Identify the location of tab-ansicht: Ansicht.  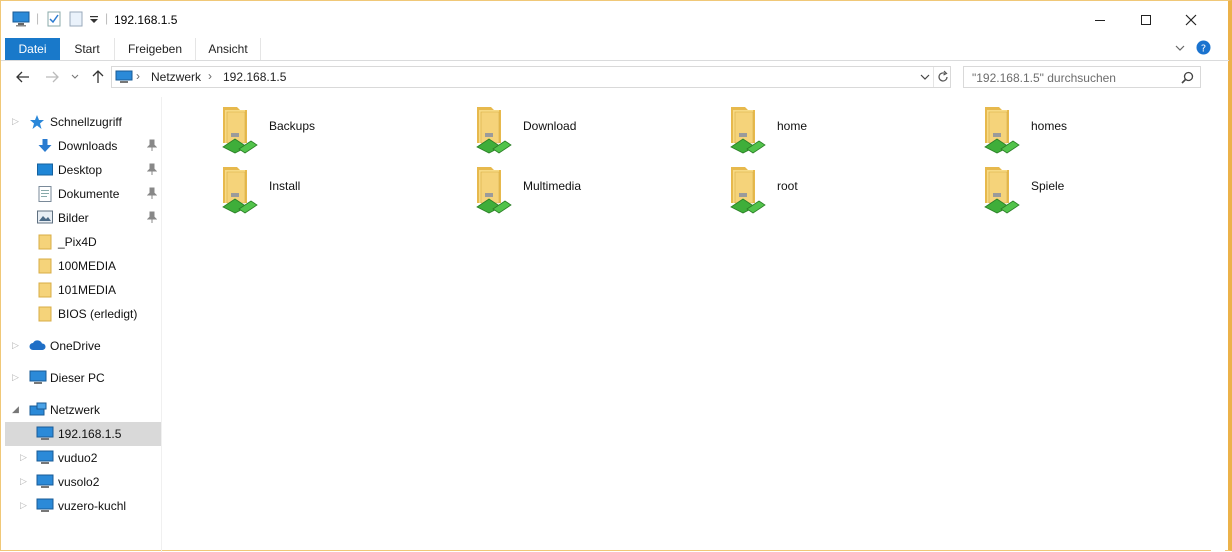
(228, 49).